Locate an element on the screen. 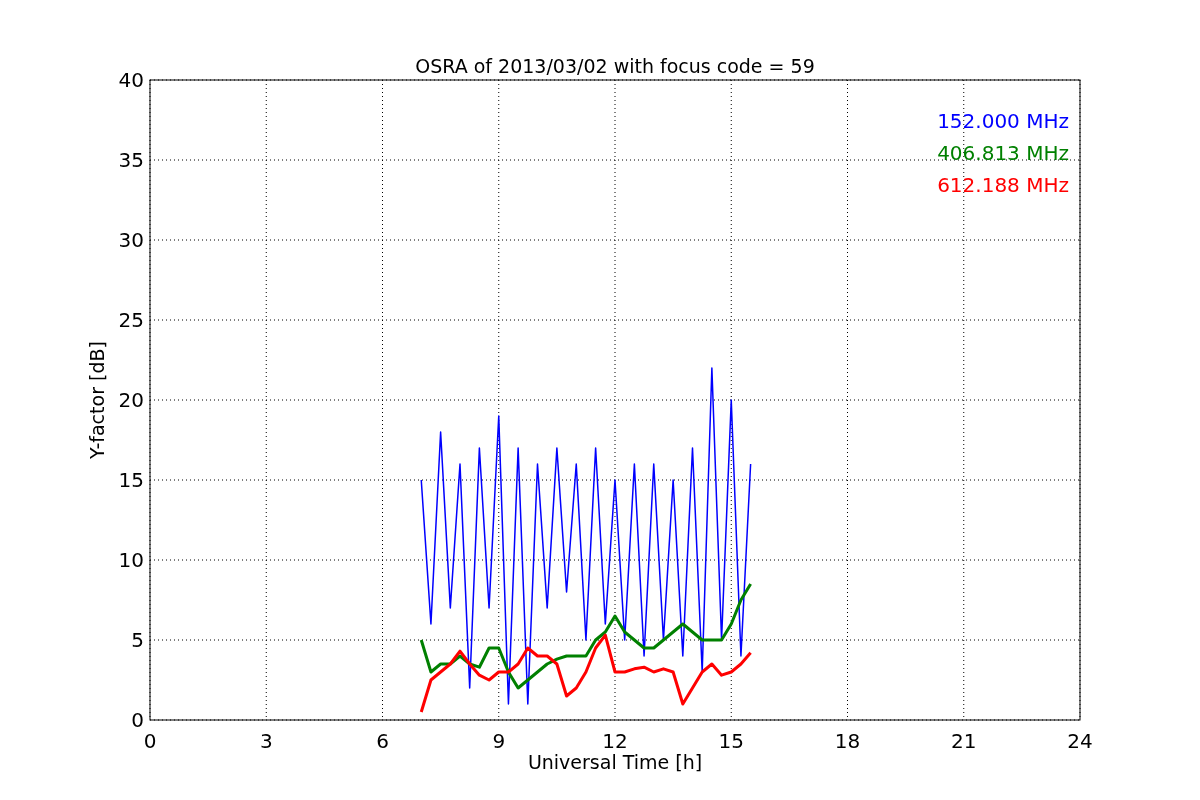 This screenshot has width=1200, height=800. tick-label: 6 is located at coordinates (382, 741).